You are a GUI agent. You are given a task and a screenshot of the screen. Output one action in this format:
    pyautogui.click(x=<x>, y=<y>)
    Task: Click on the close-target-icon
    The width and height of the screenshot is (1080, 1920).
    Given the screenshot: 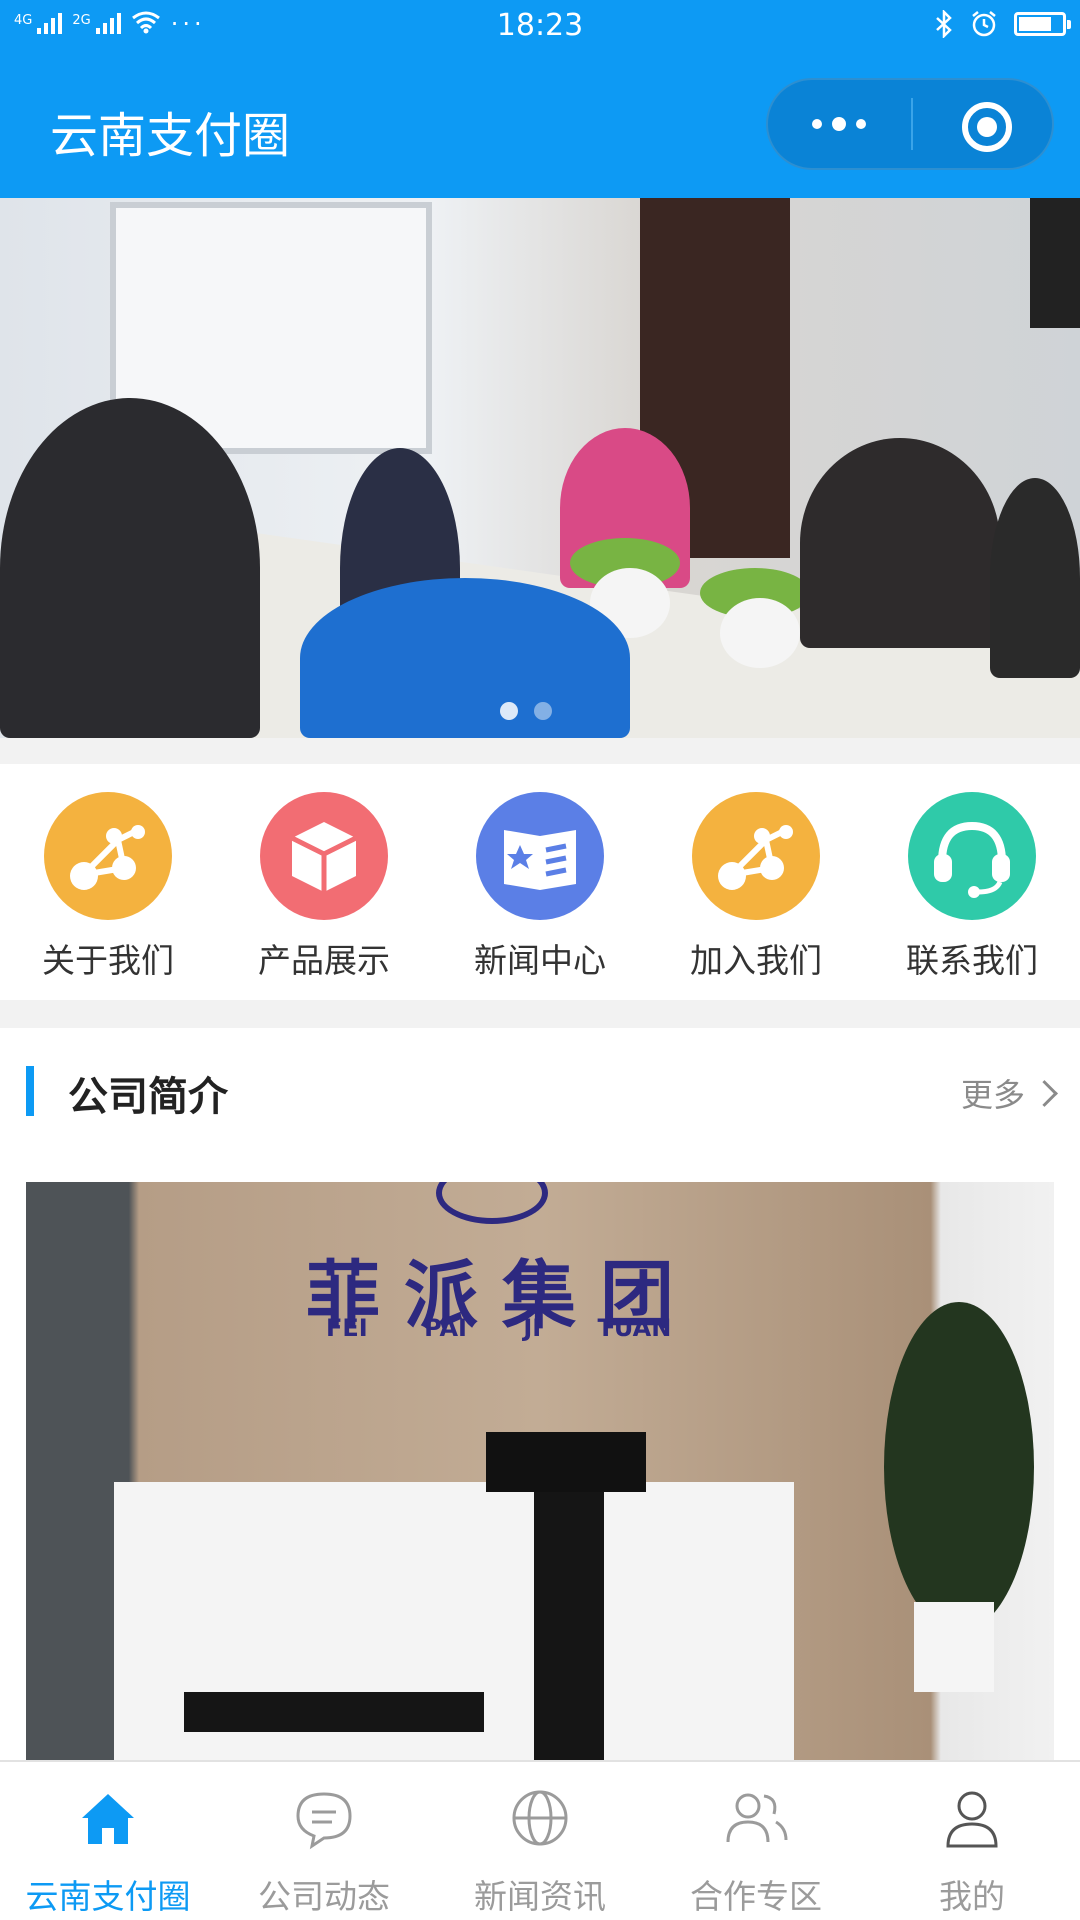 What is the action you would take?
    pyautogui.click(x=987, y=127)
    